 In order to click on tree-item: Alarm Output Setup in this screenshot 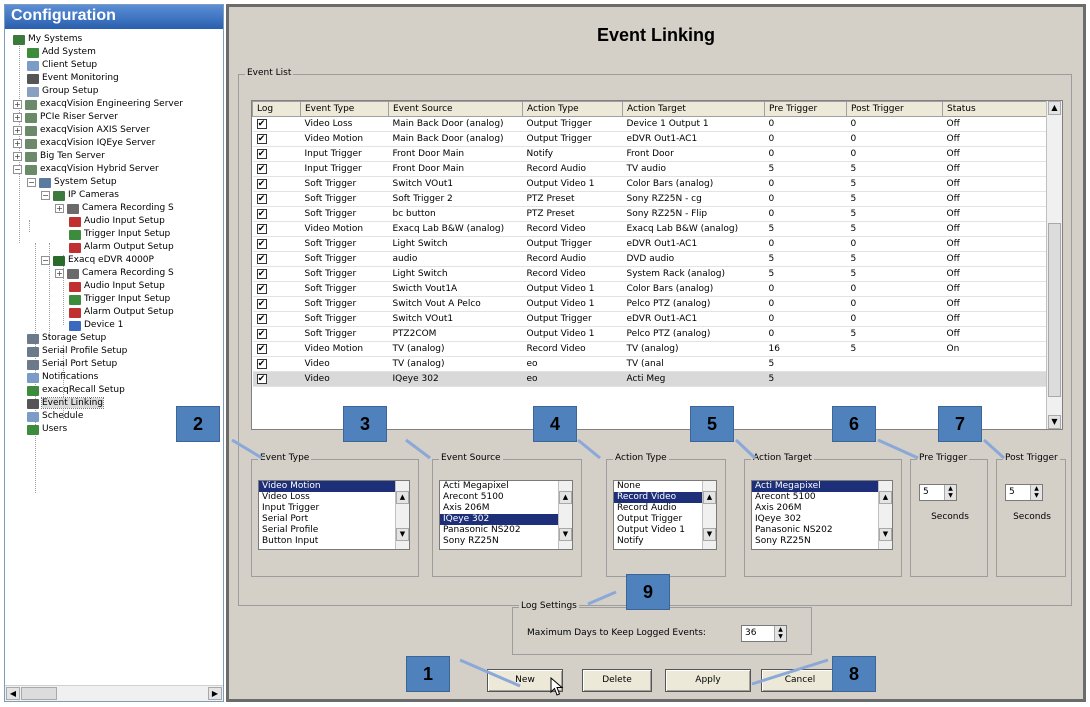, I will do `click(121, 247)`.